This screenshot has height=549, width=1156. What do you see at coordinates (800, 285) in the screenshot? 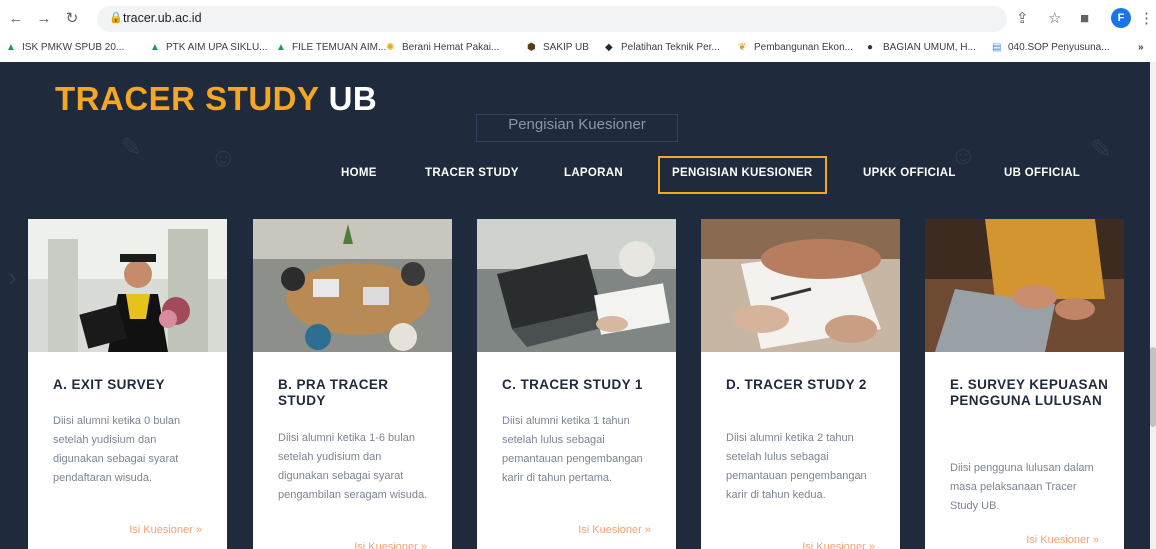
I see `handshake-photo` at bounding box center [800, 285].